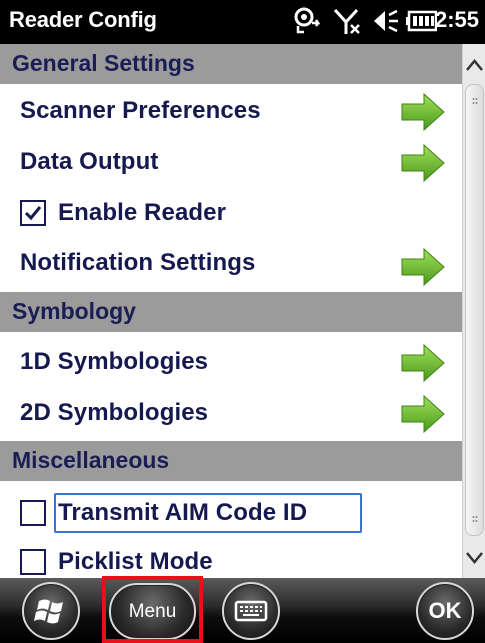 The width and height of the screenshot is (485, 643). Describe the element at coordinates (231, 559) in the screenshot. I see `row-picklist-mode: Picklist Mode` at that location.